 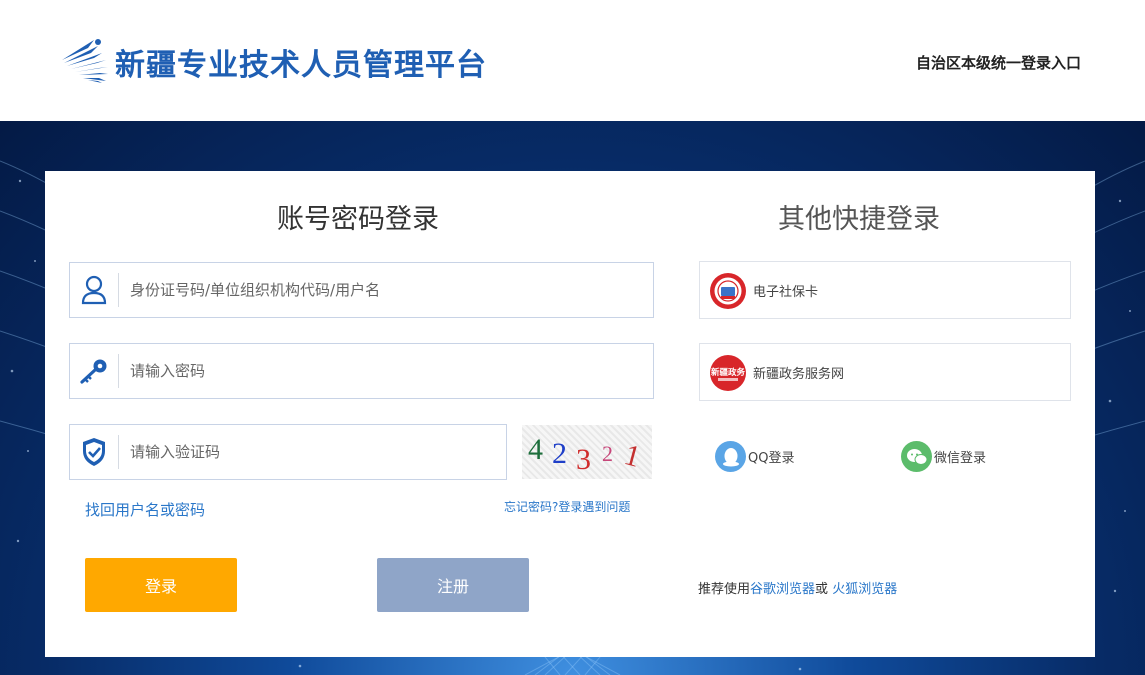 I want to click on key-icon, so click(x=94, y=371).